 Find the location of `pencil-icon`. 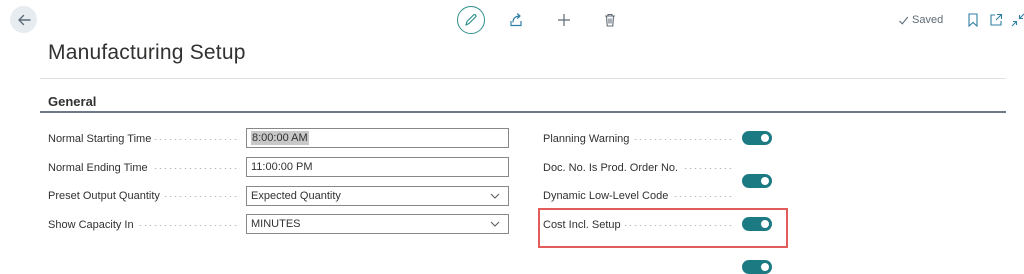

pencil-icon is located at coordinates (471, 20).